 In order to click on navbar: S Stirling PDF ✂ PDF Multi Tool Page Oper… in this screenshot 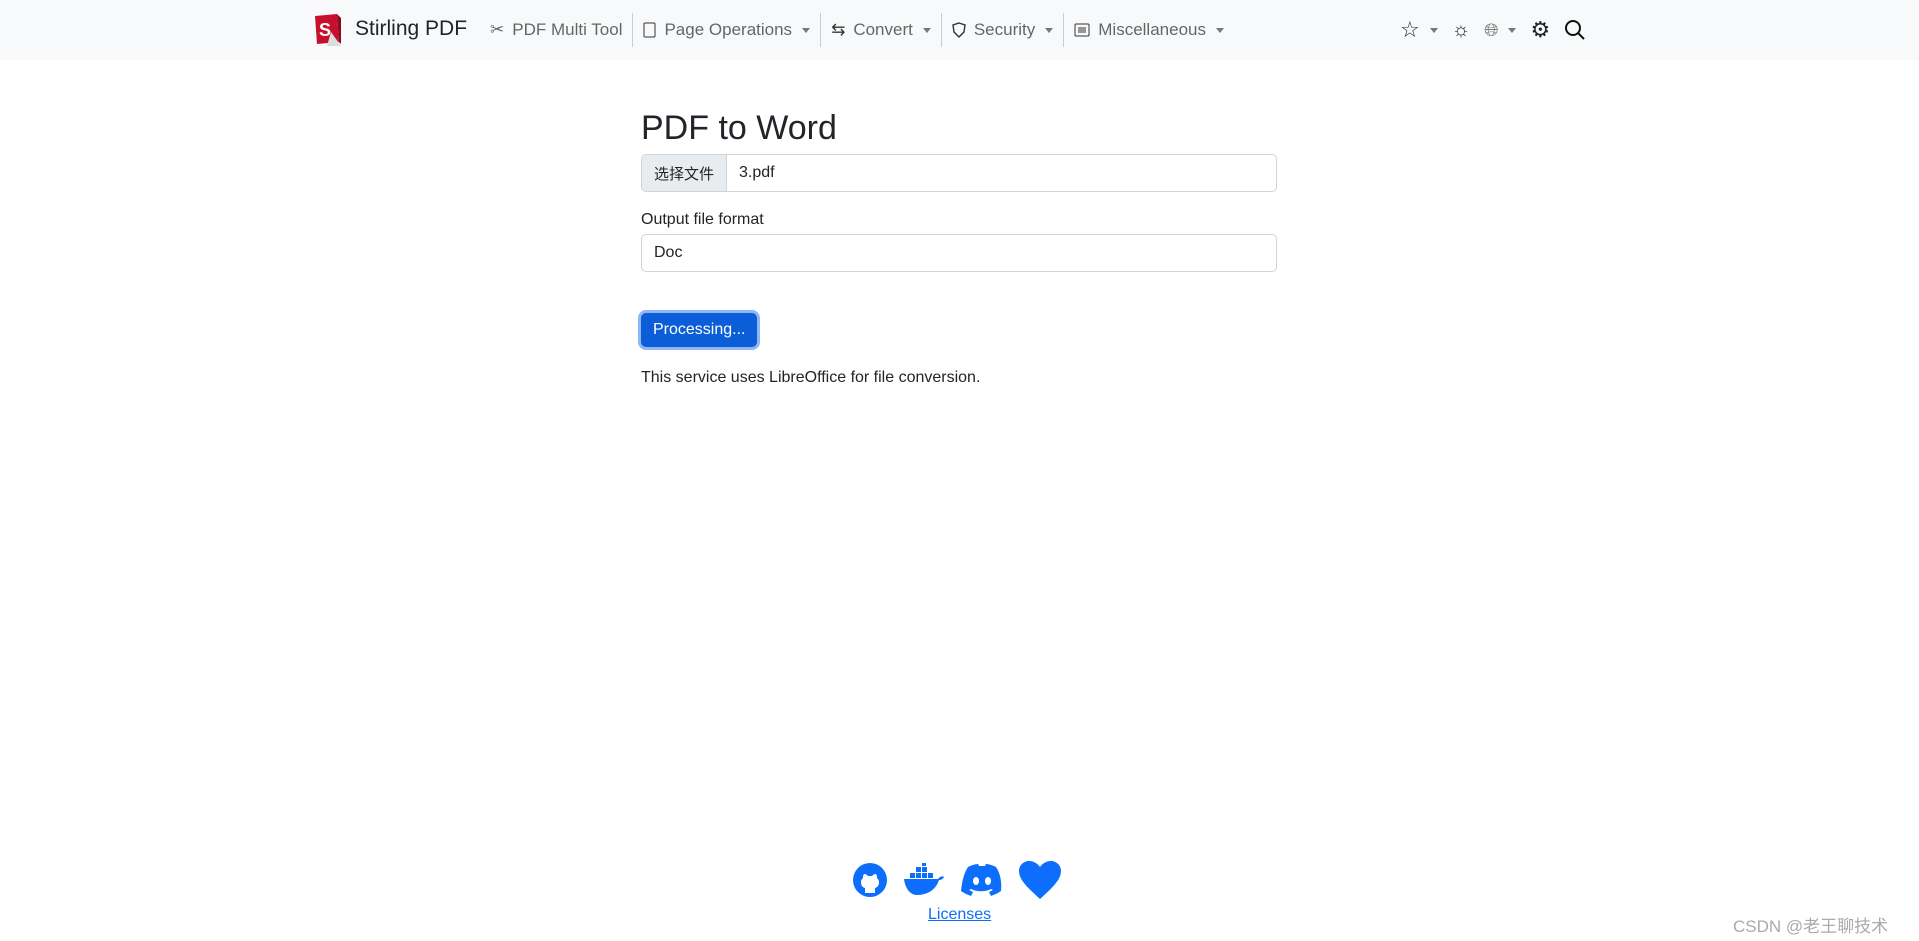, I will do `click(959, 30)`.